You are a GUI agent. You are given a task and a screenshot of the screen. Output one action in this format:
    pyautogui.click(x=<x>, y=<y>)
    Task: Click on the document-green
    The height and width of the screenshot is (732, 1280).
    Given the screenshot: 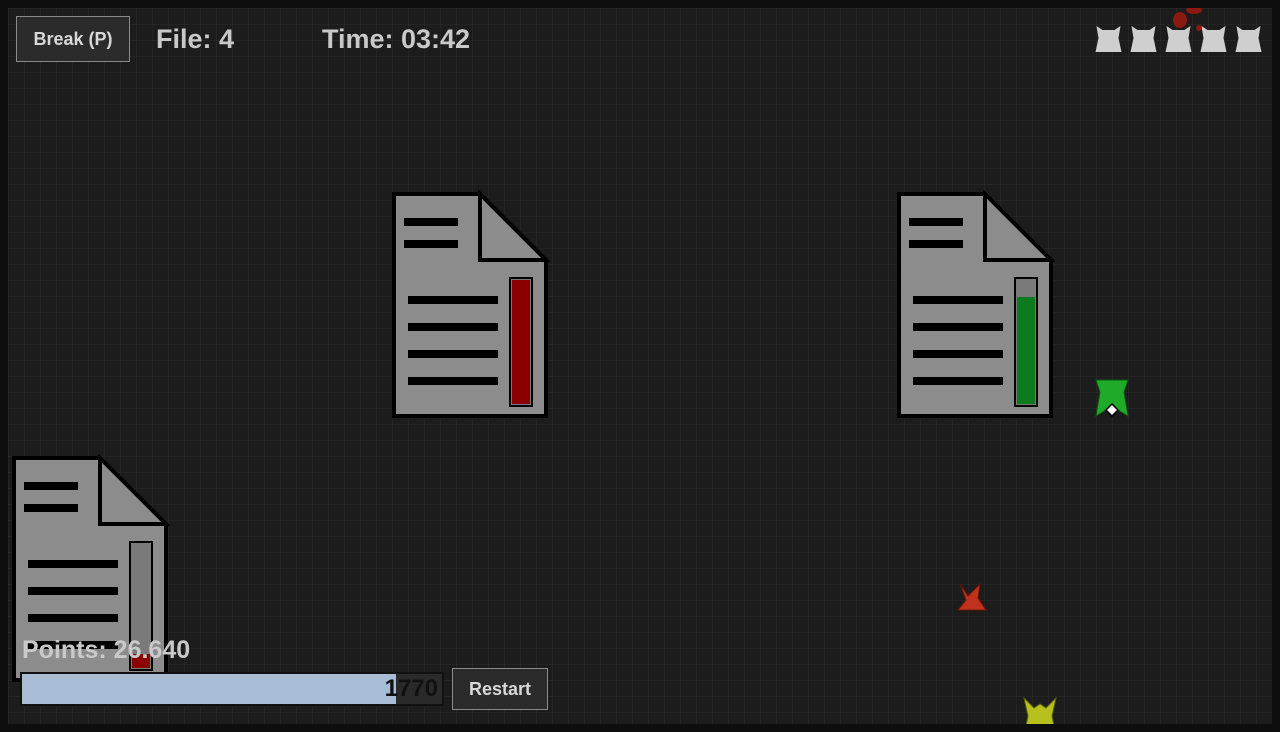 What is the action you would take?
    pyautogui.click(x=975, y=305)
    